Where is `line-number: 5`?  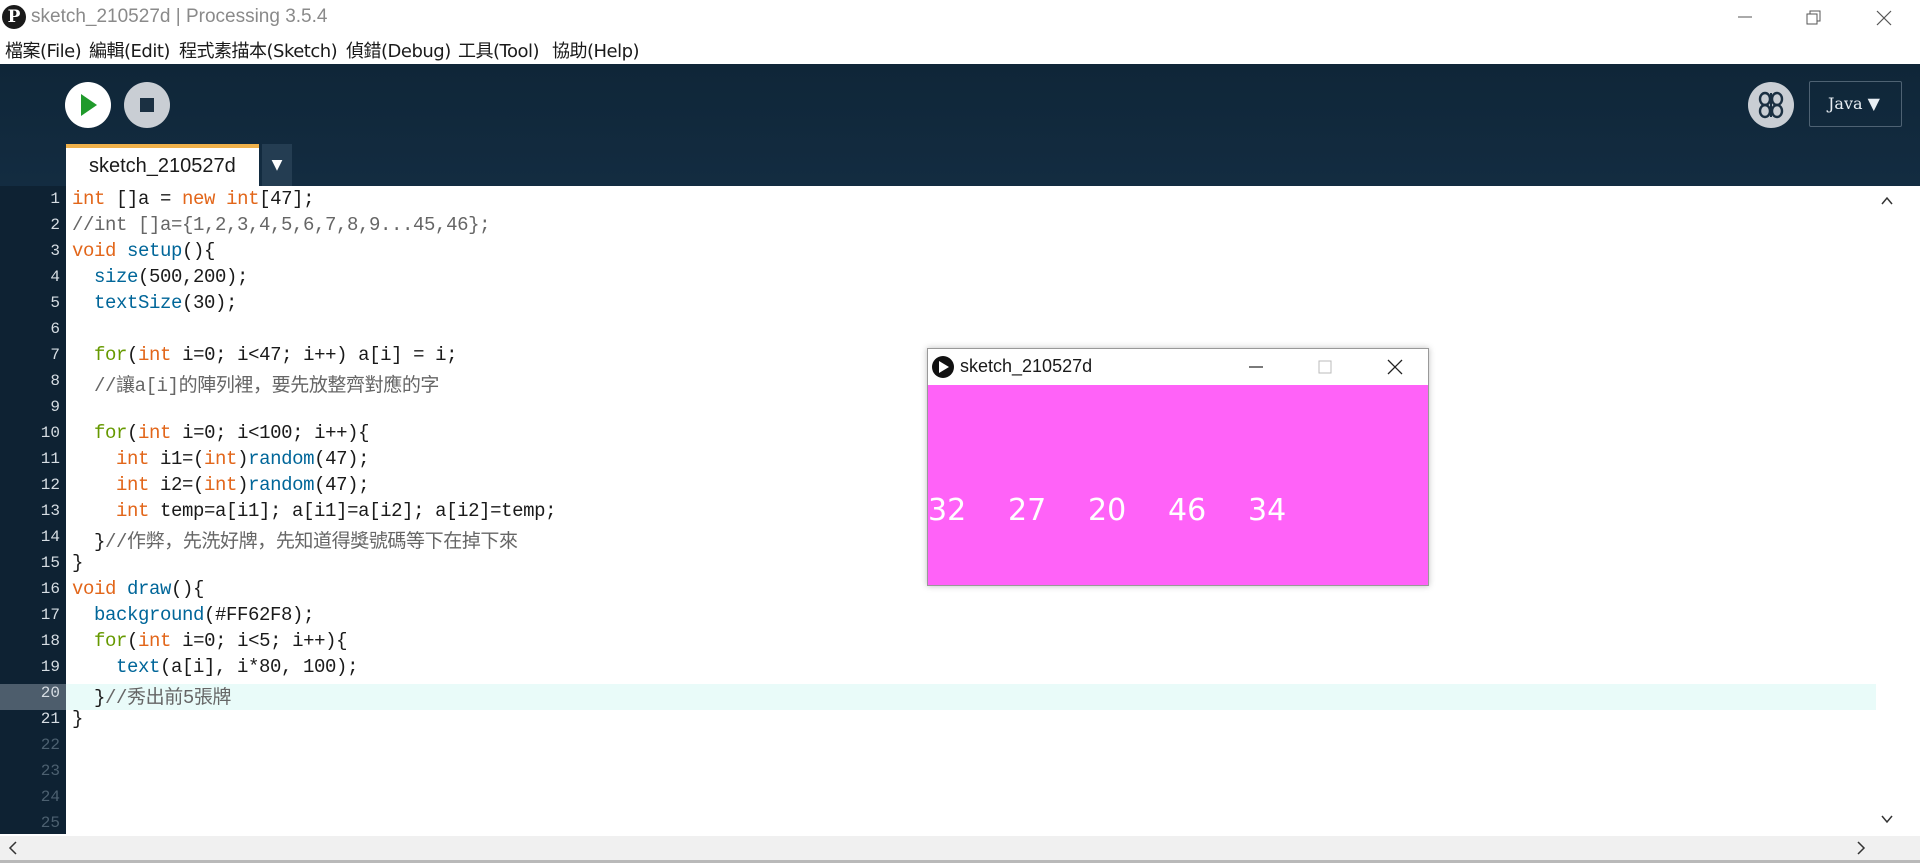 line-number: 5 is located at coordinates (55, 303).